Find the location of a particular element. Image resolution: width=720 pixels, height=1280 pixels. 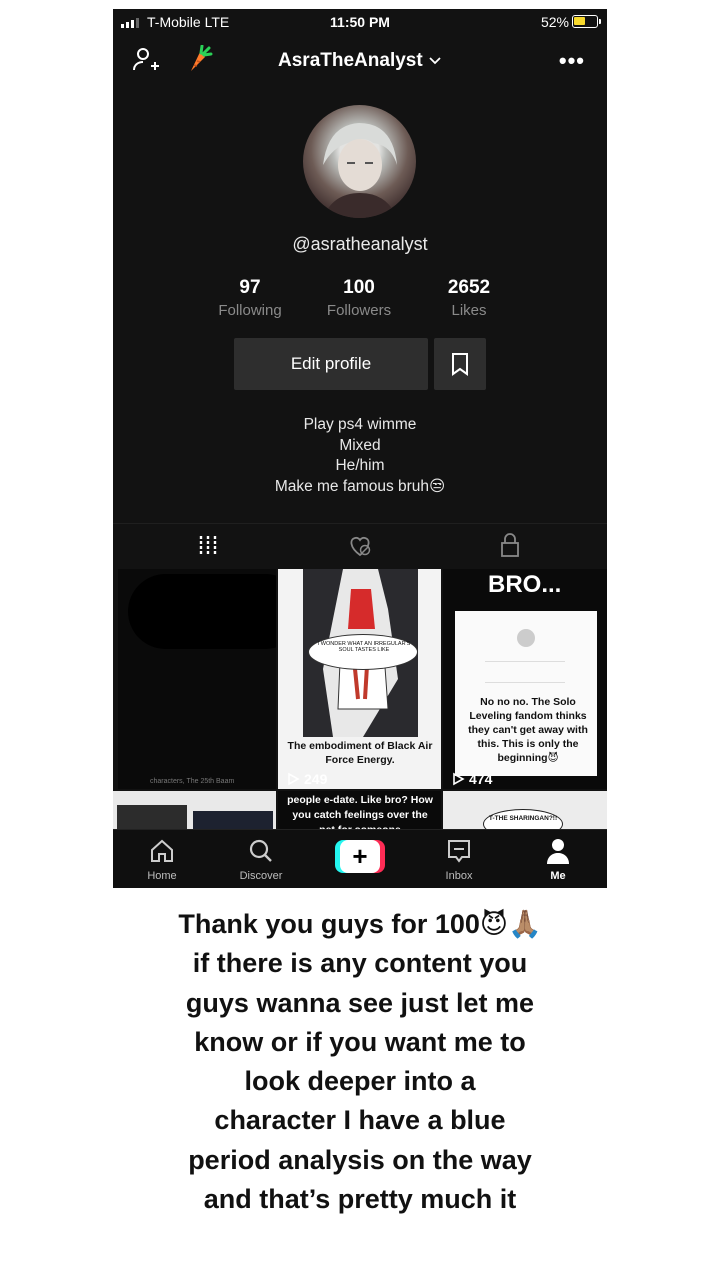

view-count: 474 is located at coordinates (471, 779).